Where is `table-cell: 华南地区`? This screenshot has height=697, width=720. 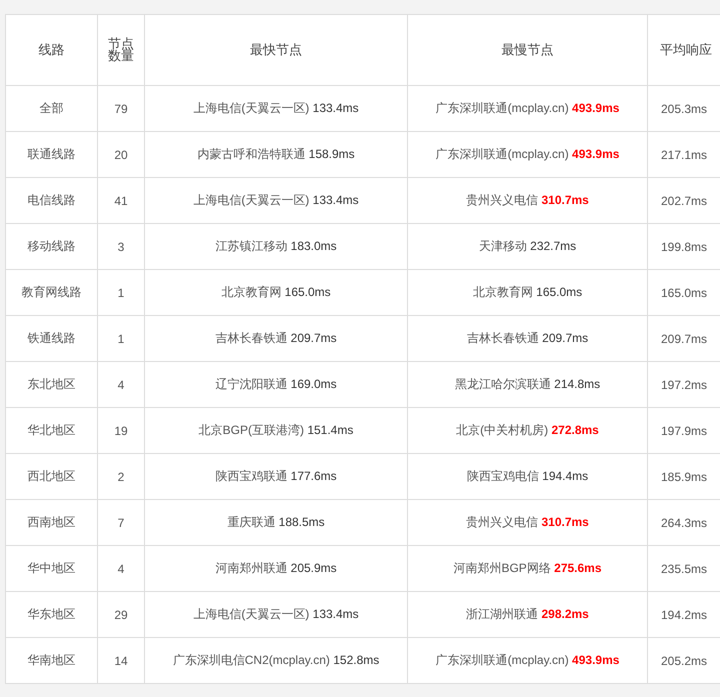 table-cell: 华南地区 is located at coordinates (52, 661).